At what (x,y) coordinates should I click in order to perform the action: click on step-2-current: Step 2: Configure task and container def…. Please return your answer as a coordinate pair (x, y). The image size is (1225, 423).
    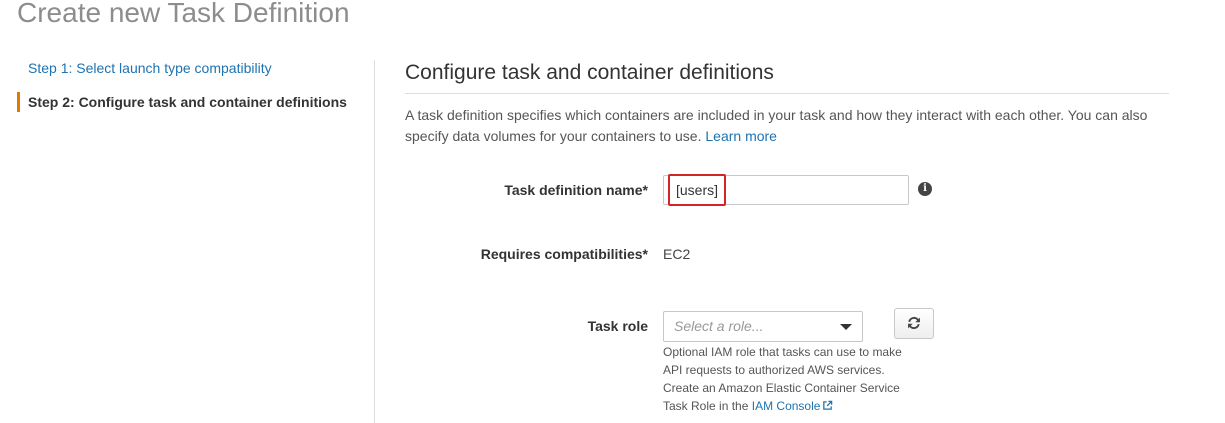
    Looking at the image, I should click on (192, 102).